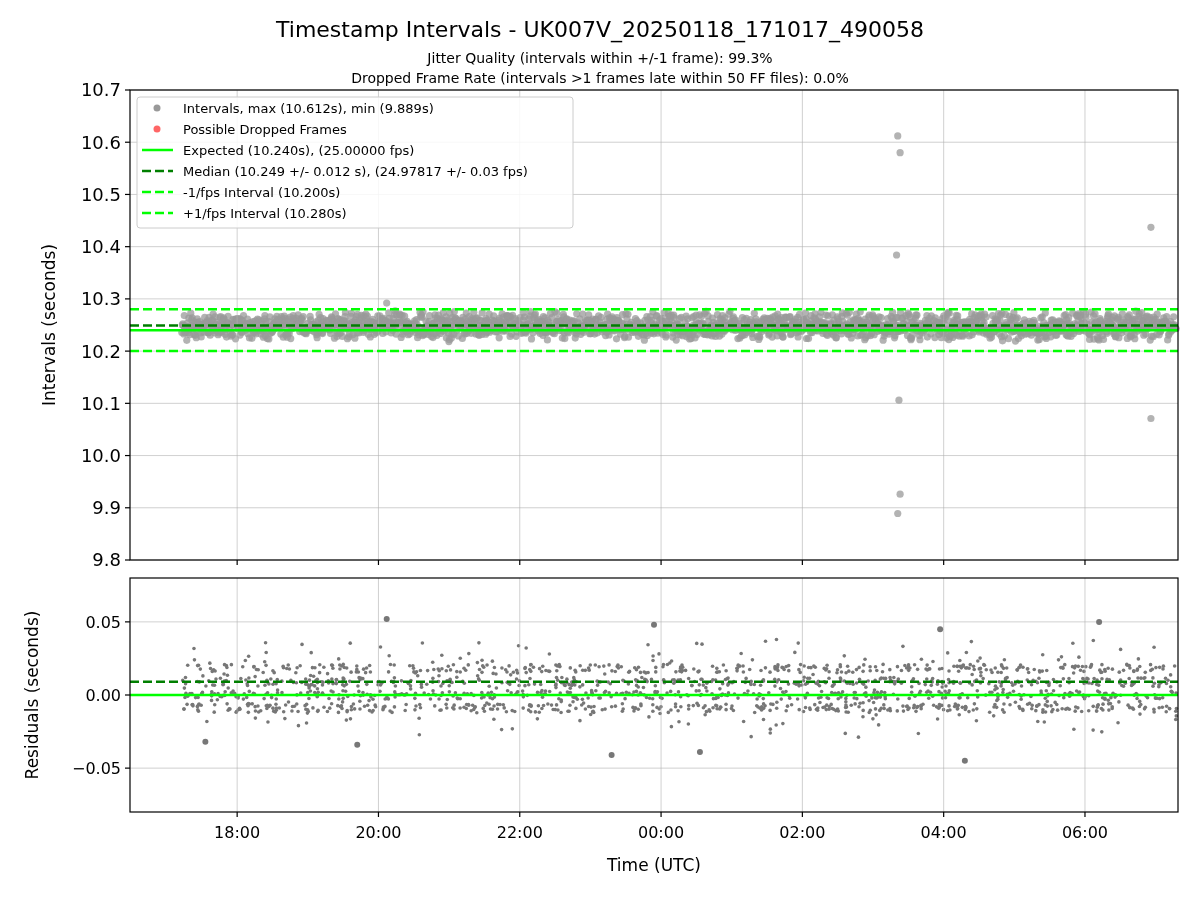 This screenshot has width=1200, height=900. I want to click on tick-label: 18:00, so click(237, 832).